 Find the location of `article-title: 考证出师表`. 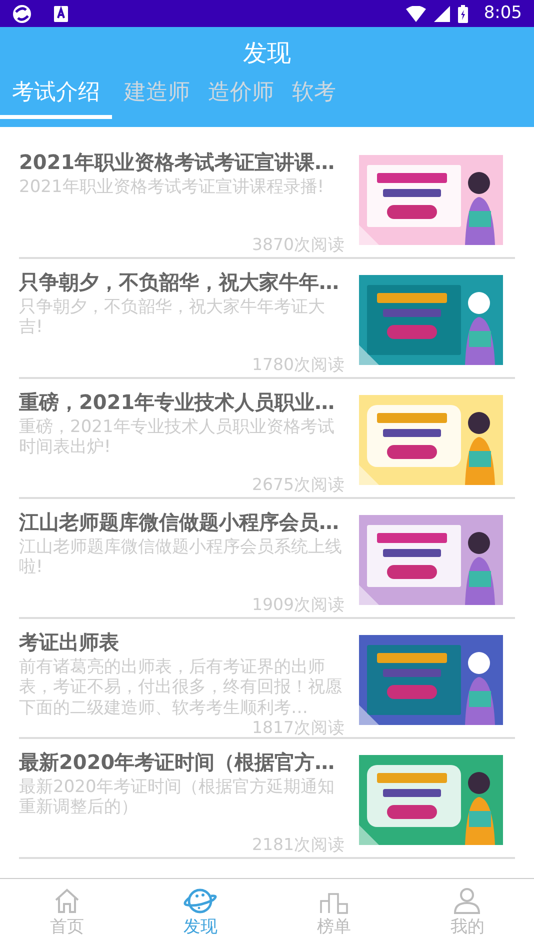

article-title: 考证出师表 is located at coordinates (182, 642).